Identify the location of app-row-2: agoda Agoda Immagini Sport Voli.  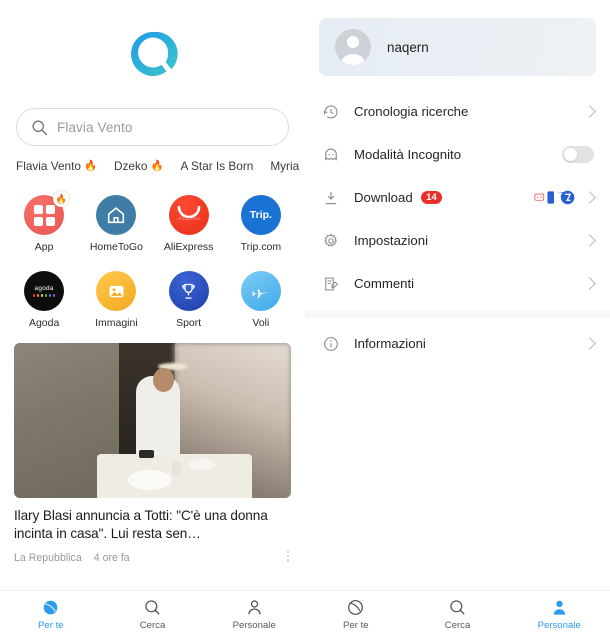
(152, 296).